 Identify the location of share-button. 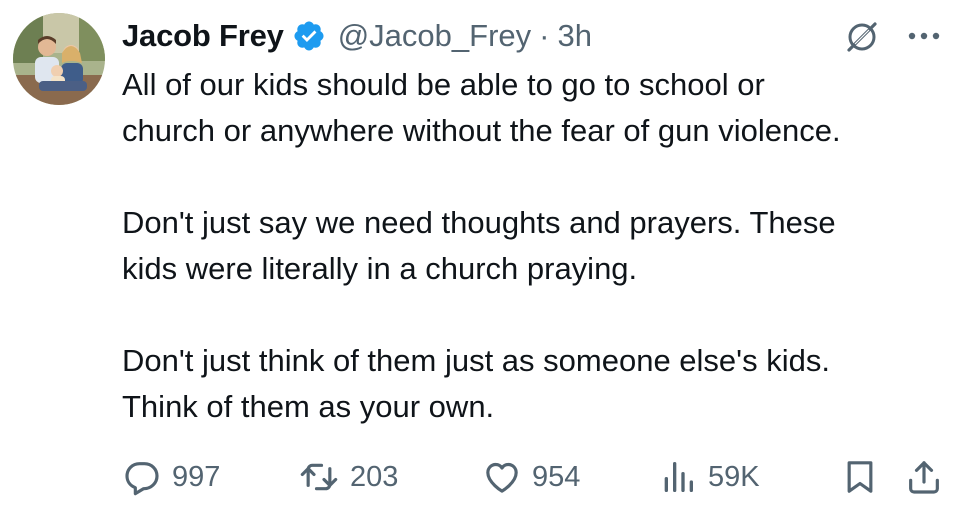
(924, 477).